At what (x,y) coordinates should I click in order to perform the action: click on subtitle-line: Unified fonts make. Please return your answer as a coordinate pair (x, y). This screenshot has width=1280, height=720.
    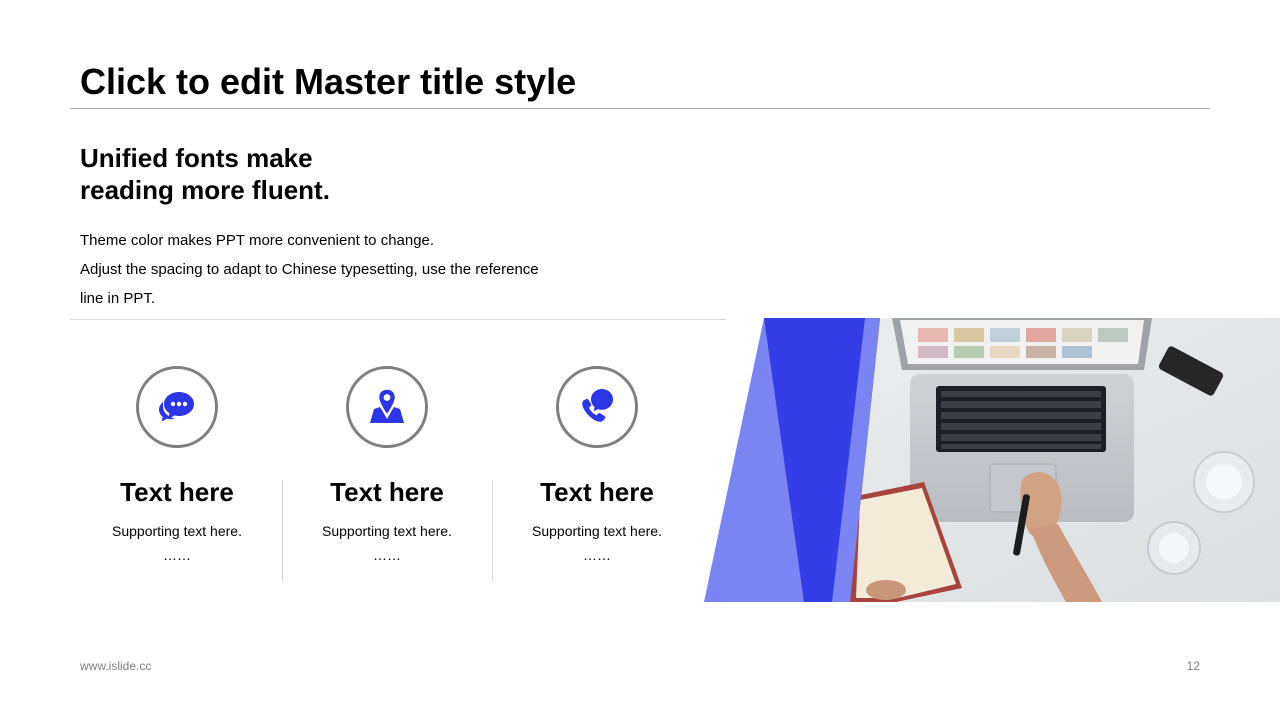
    Looking at the image, I should click on (196, 158).